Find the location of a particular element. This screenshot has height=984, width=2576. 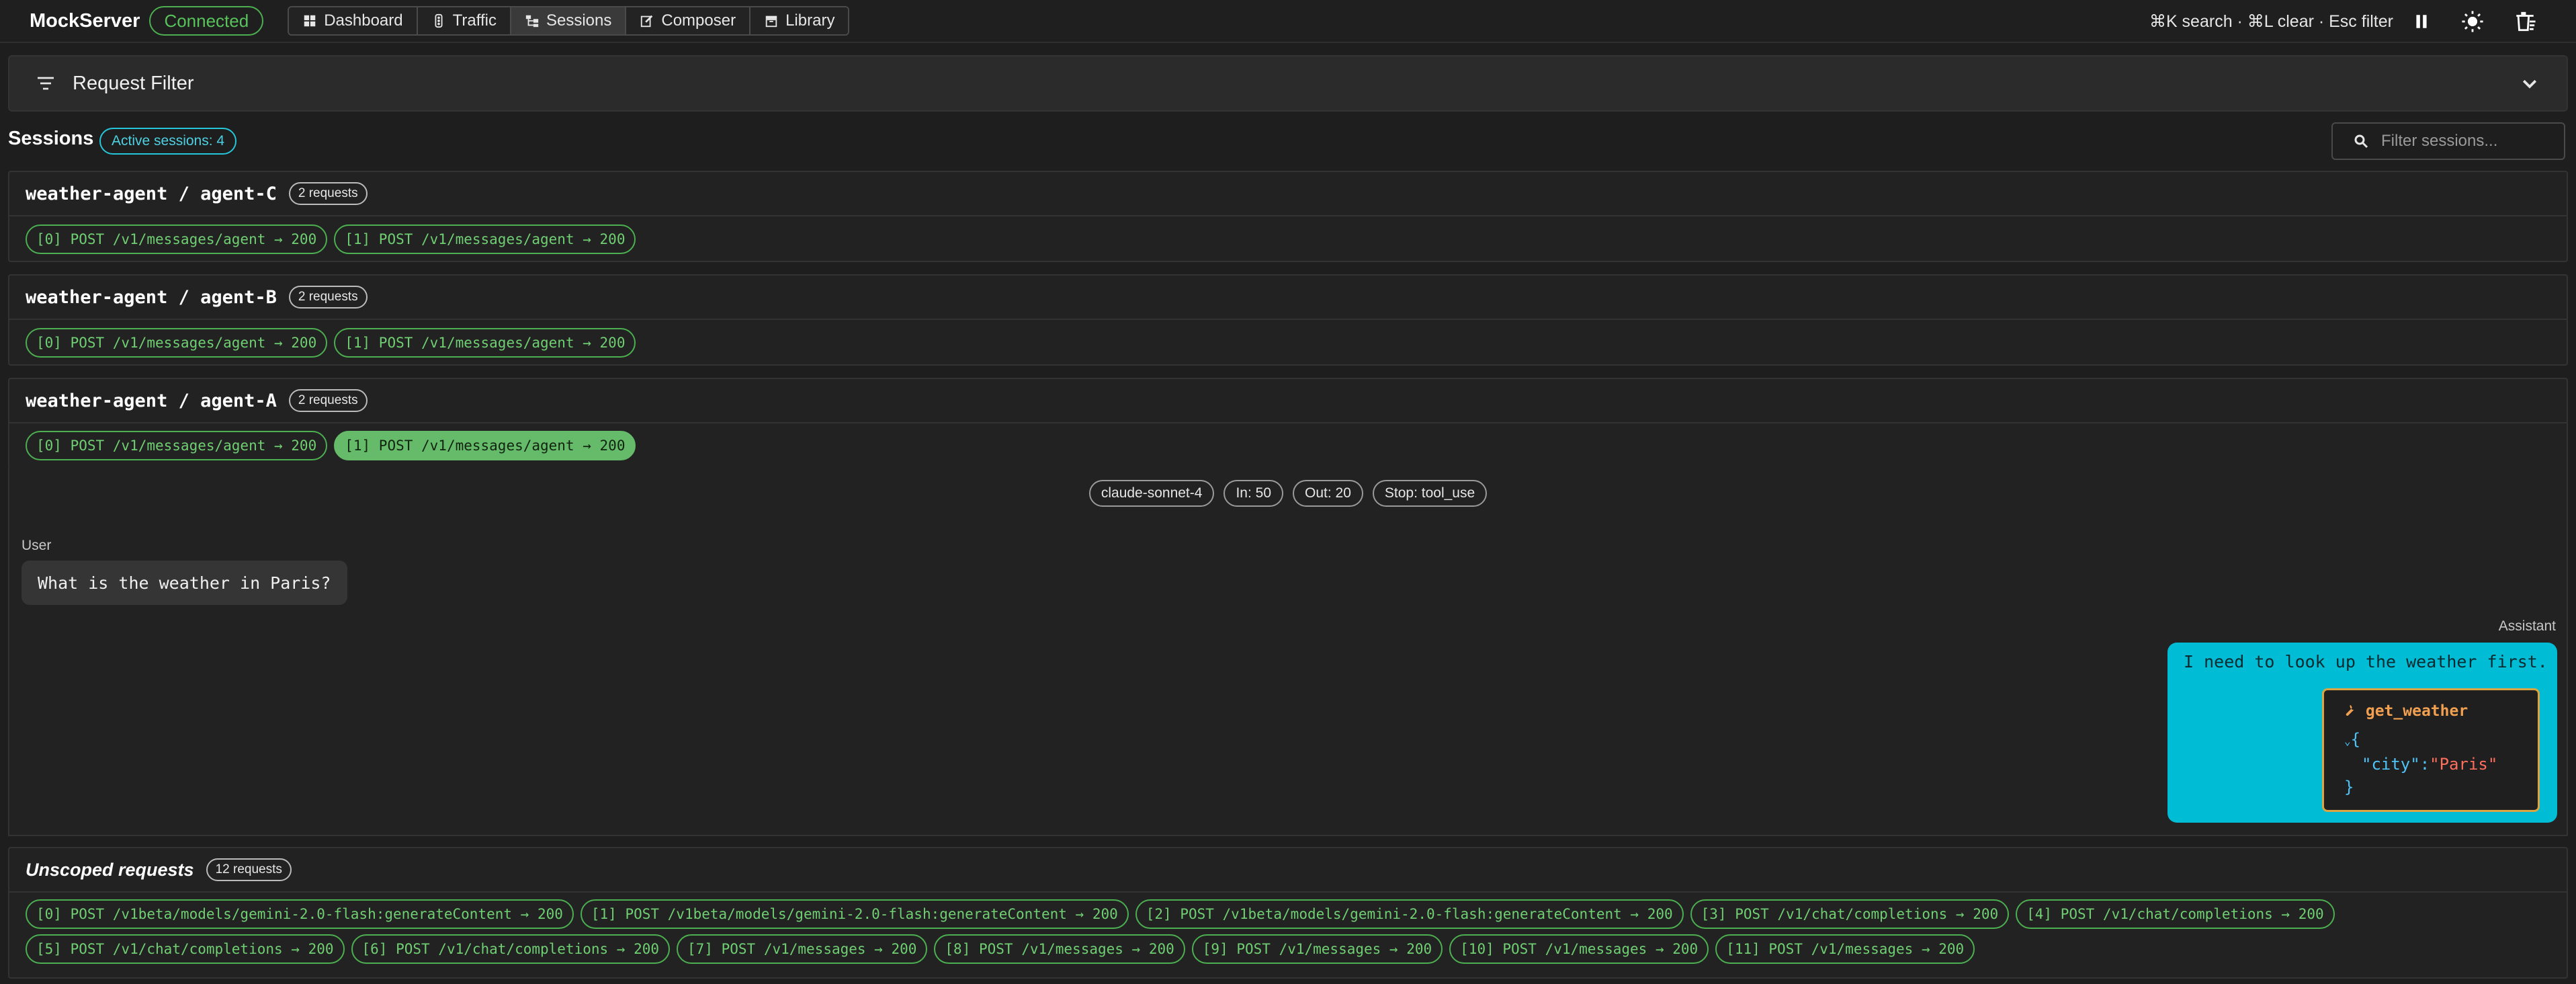

session-card-header: weather-agent / agent-A 2 requests is located at coordinates (1288, 401).